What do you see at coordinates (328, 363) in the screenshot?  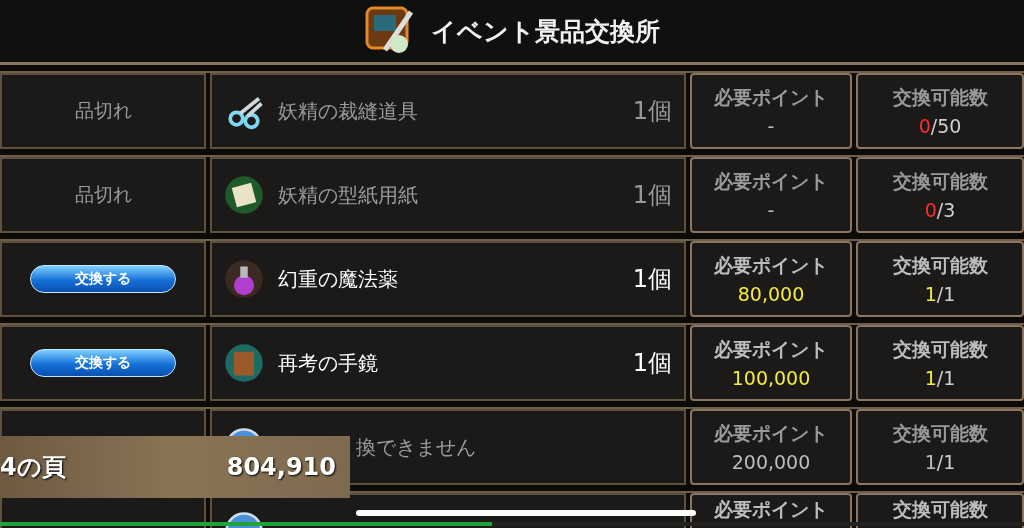 I see `item-name: 再考の手鏡` at bounding box center [328, 363].